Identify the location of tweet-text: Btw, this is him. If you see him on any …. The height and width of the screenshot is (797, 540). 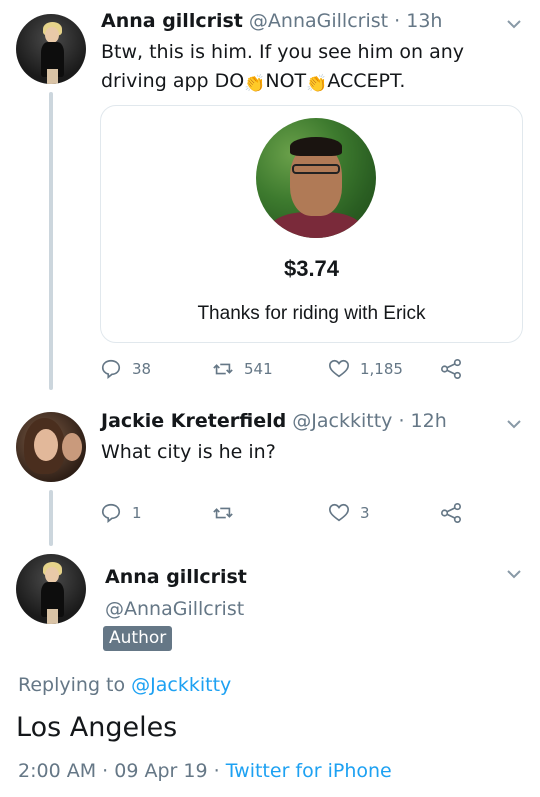
(282, 68).